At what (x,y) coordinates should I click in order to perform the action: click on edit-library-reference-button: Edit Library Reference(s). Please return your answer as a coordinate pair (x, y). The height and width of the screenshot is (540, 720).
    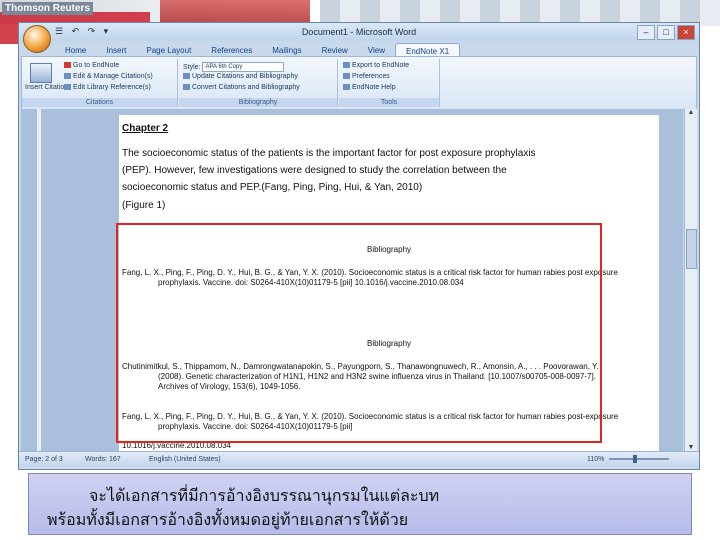
    Looking at the image, I should click on (107, 87).